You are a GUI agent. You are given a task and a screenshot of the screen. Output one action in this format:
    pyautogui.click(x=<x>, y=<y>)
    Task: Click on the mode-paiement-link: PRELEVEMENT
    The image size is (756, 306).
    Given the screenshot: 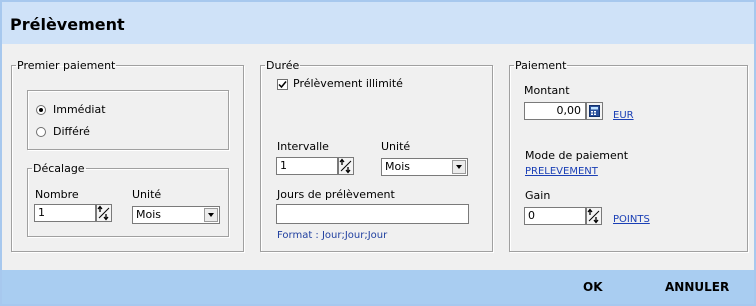 What is the action you would take?
    pyautogui.click(x=561, y=171)
    